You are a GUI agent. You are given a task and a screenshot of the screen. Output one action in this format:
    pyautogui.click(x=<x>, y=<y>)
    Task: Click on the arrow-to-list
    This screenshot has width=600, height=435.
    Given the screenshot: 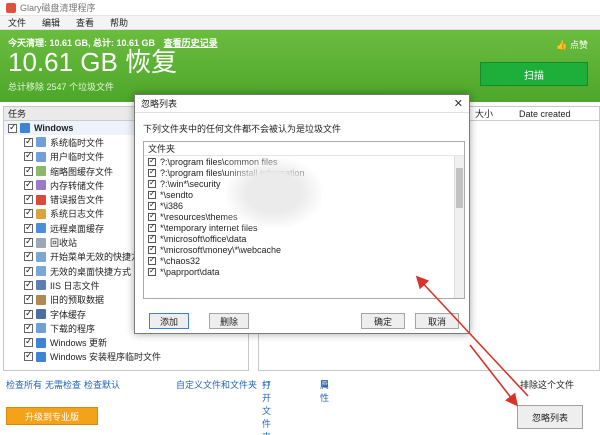 What is the action you would take?
    pyautogui.click(x=472, y=336)
    